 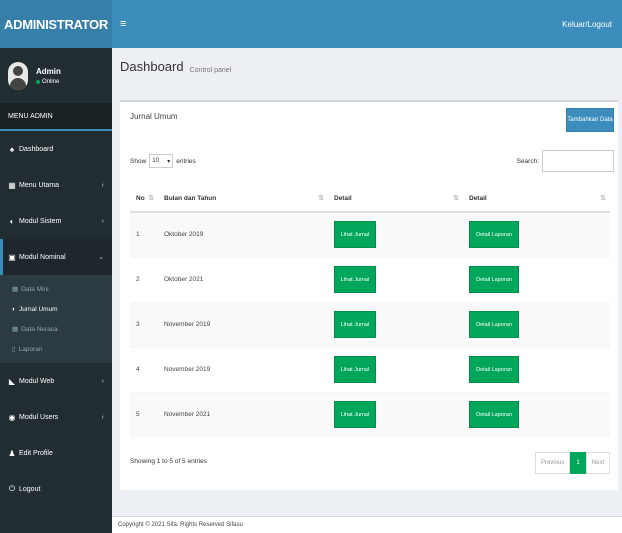 I want to click on sidebar-item-menu-utama: ▦ Menu Utama ‹, so click(x=56, y=185).